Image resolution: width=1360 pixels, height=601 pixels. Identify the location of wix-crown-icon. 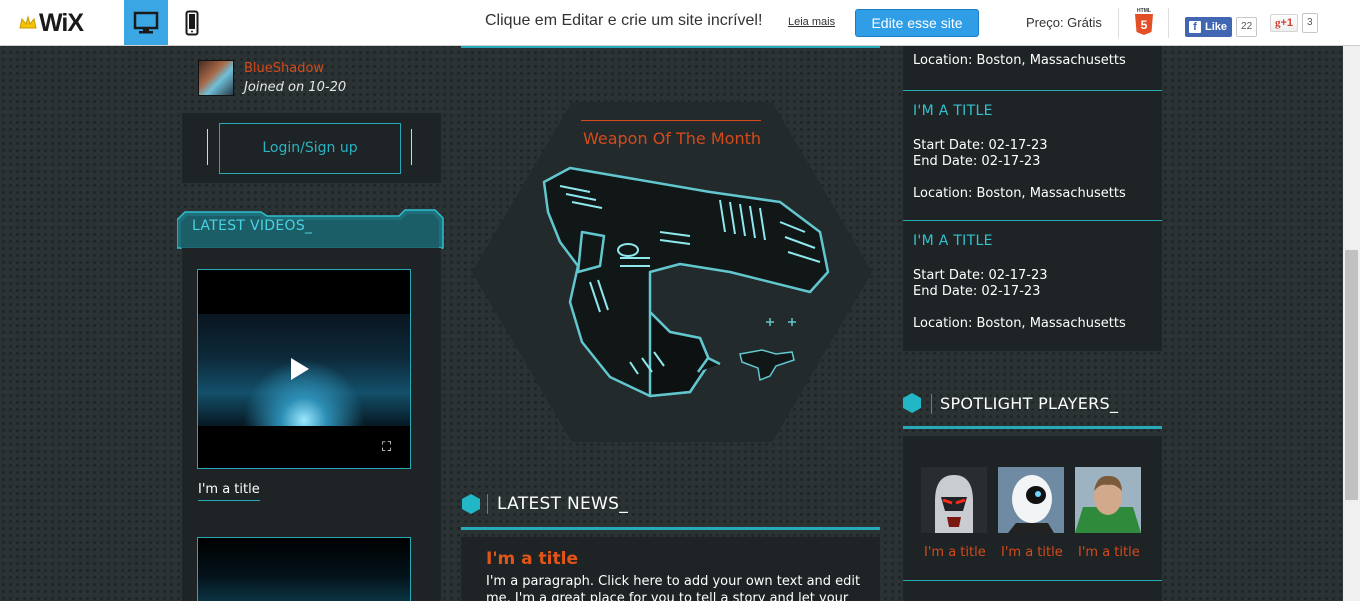
(28, 22).